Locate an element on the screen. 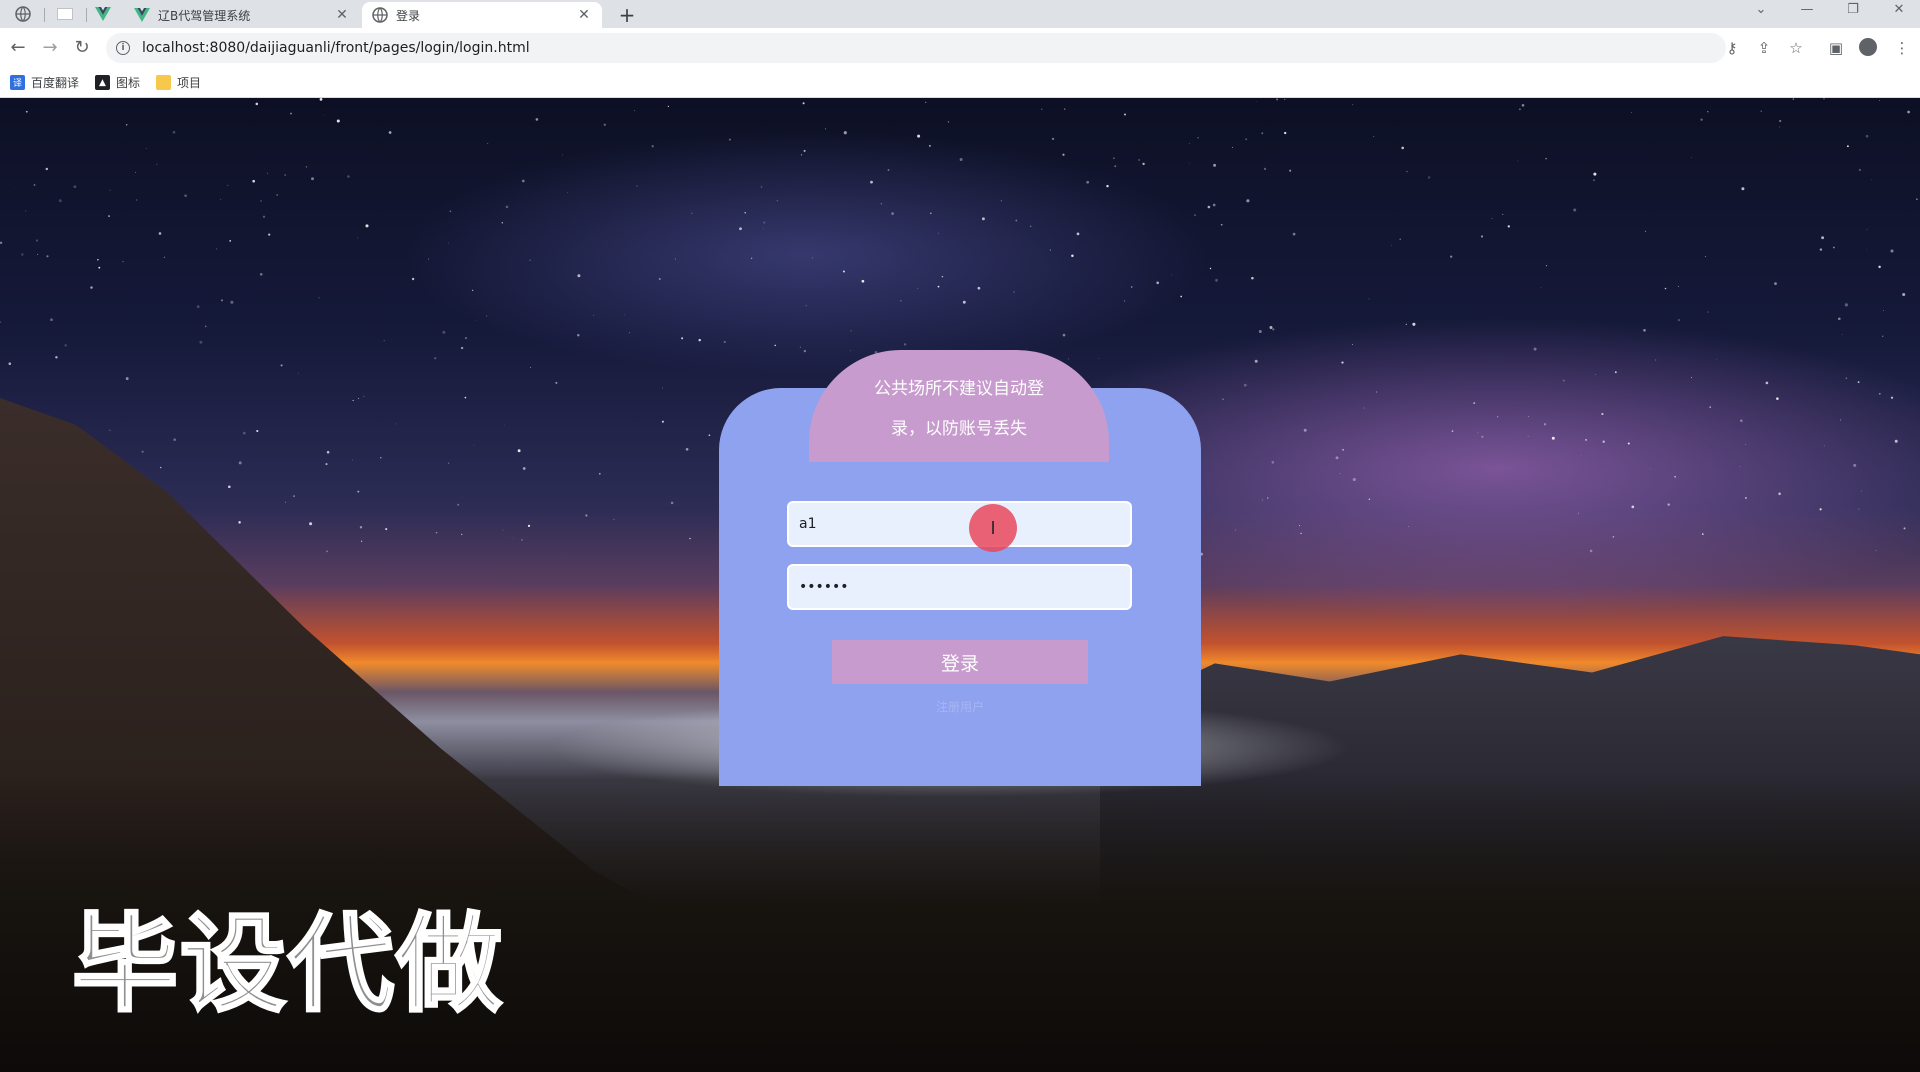 The height and width of the screenshot is (1072, 1920). bookmark-star-icon: ☆ is located at coordinates (1796, 48).